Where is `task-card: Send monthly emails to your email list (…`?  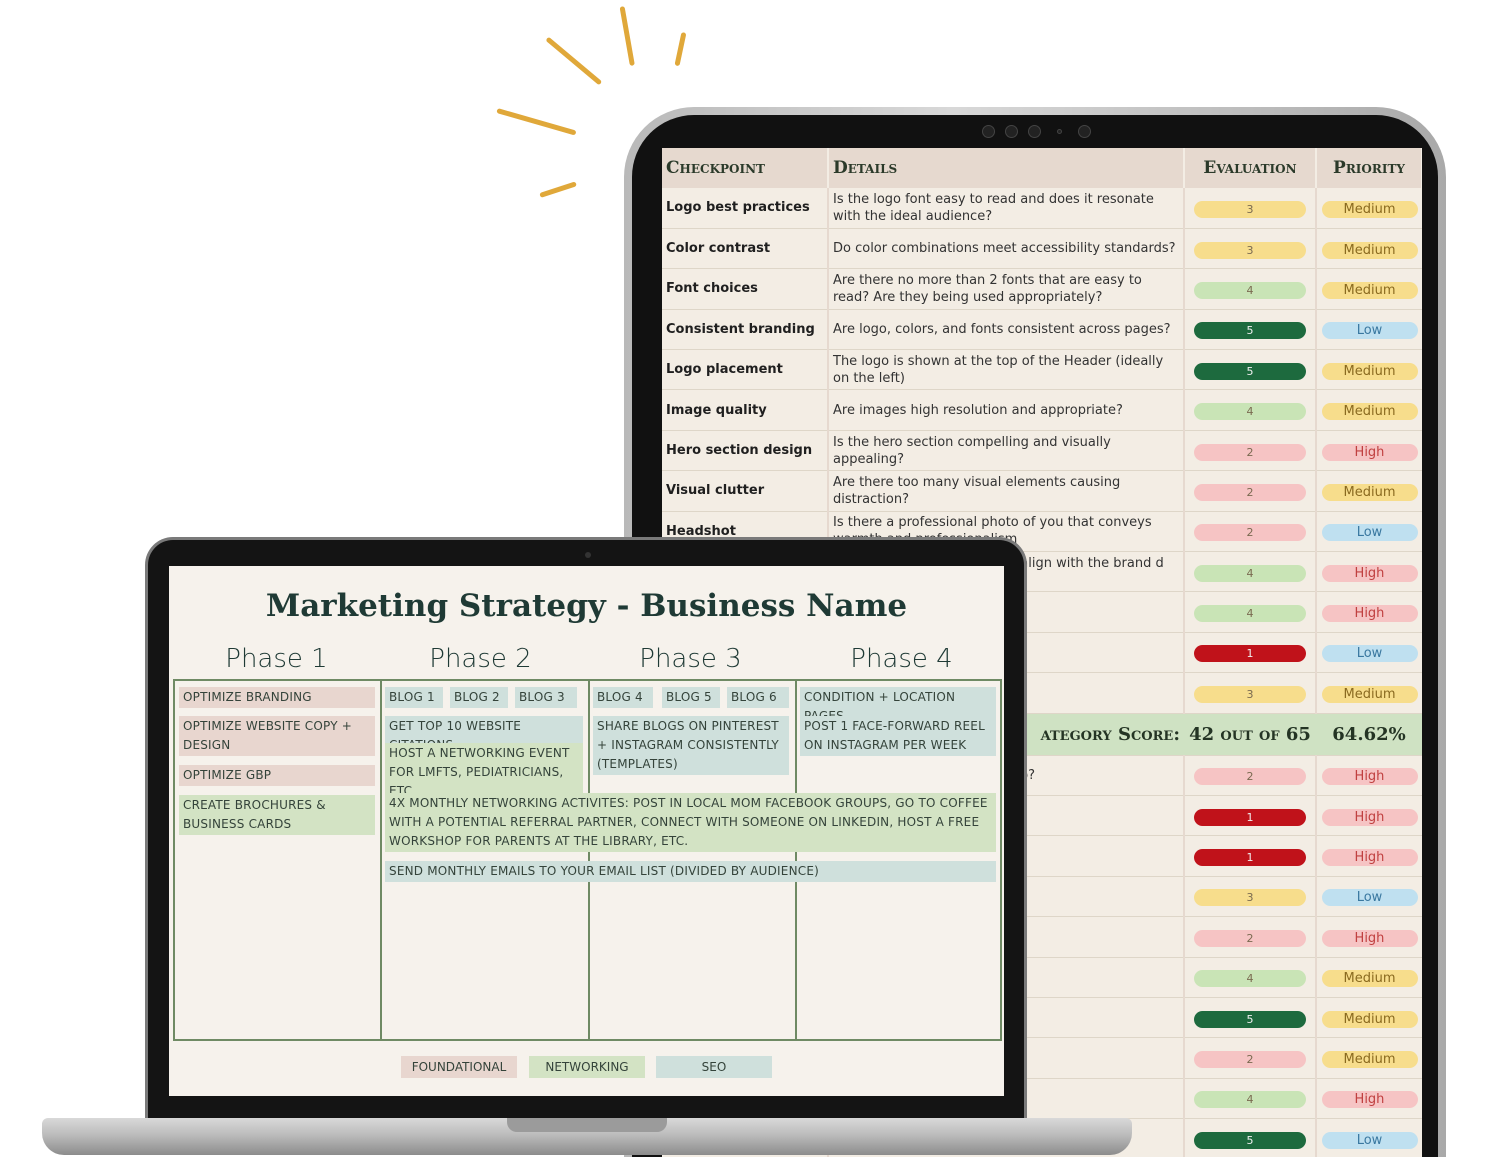 task-card: Send monthly emails to your email list (… is located at coordinates (690, 871).